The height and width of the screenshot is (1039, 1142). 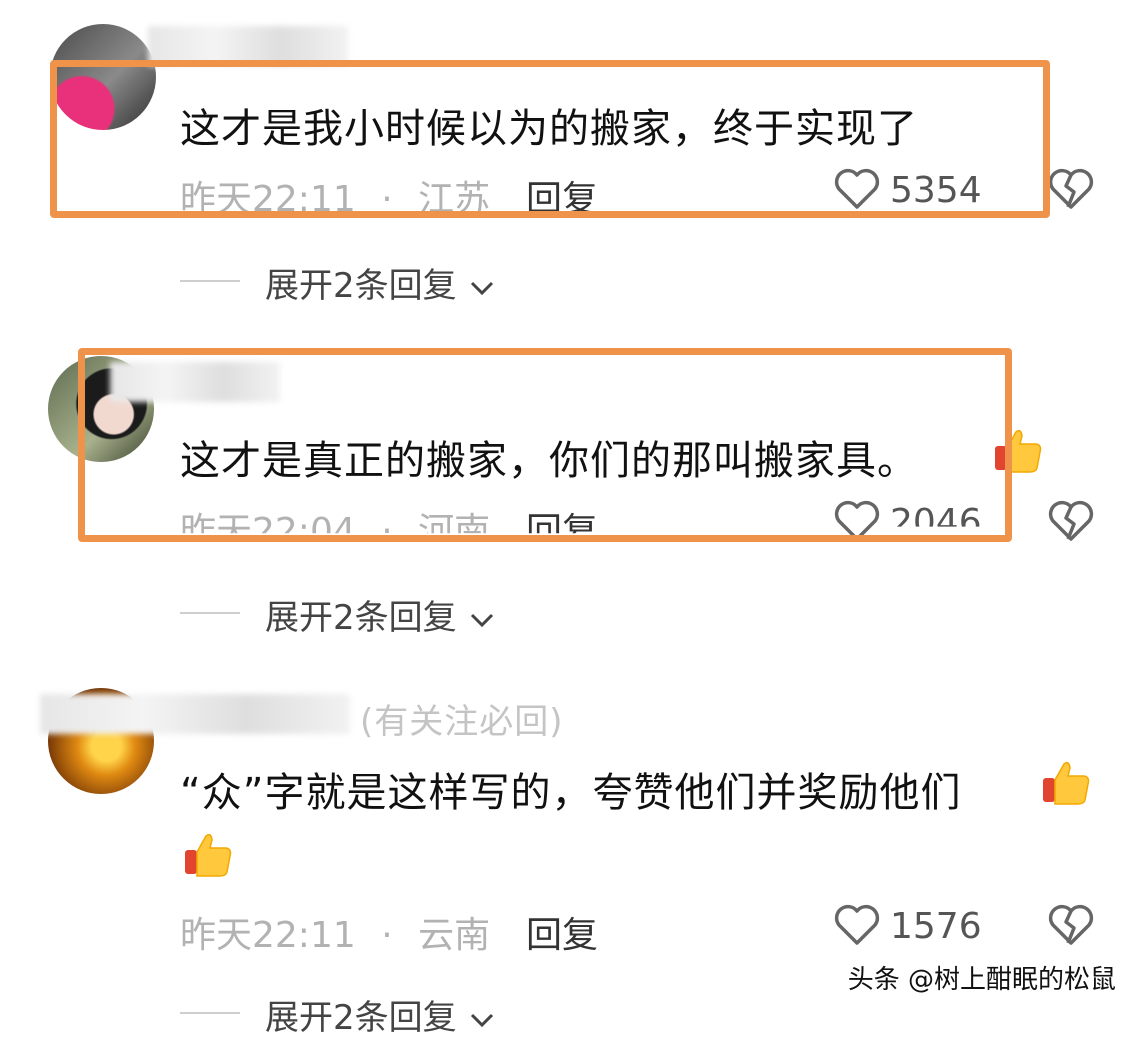 I want to click on reply-button: 回复, so click(x=562, y=932).